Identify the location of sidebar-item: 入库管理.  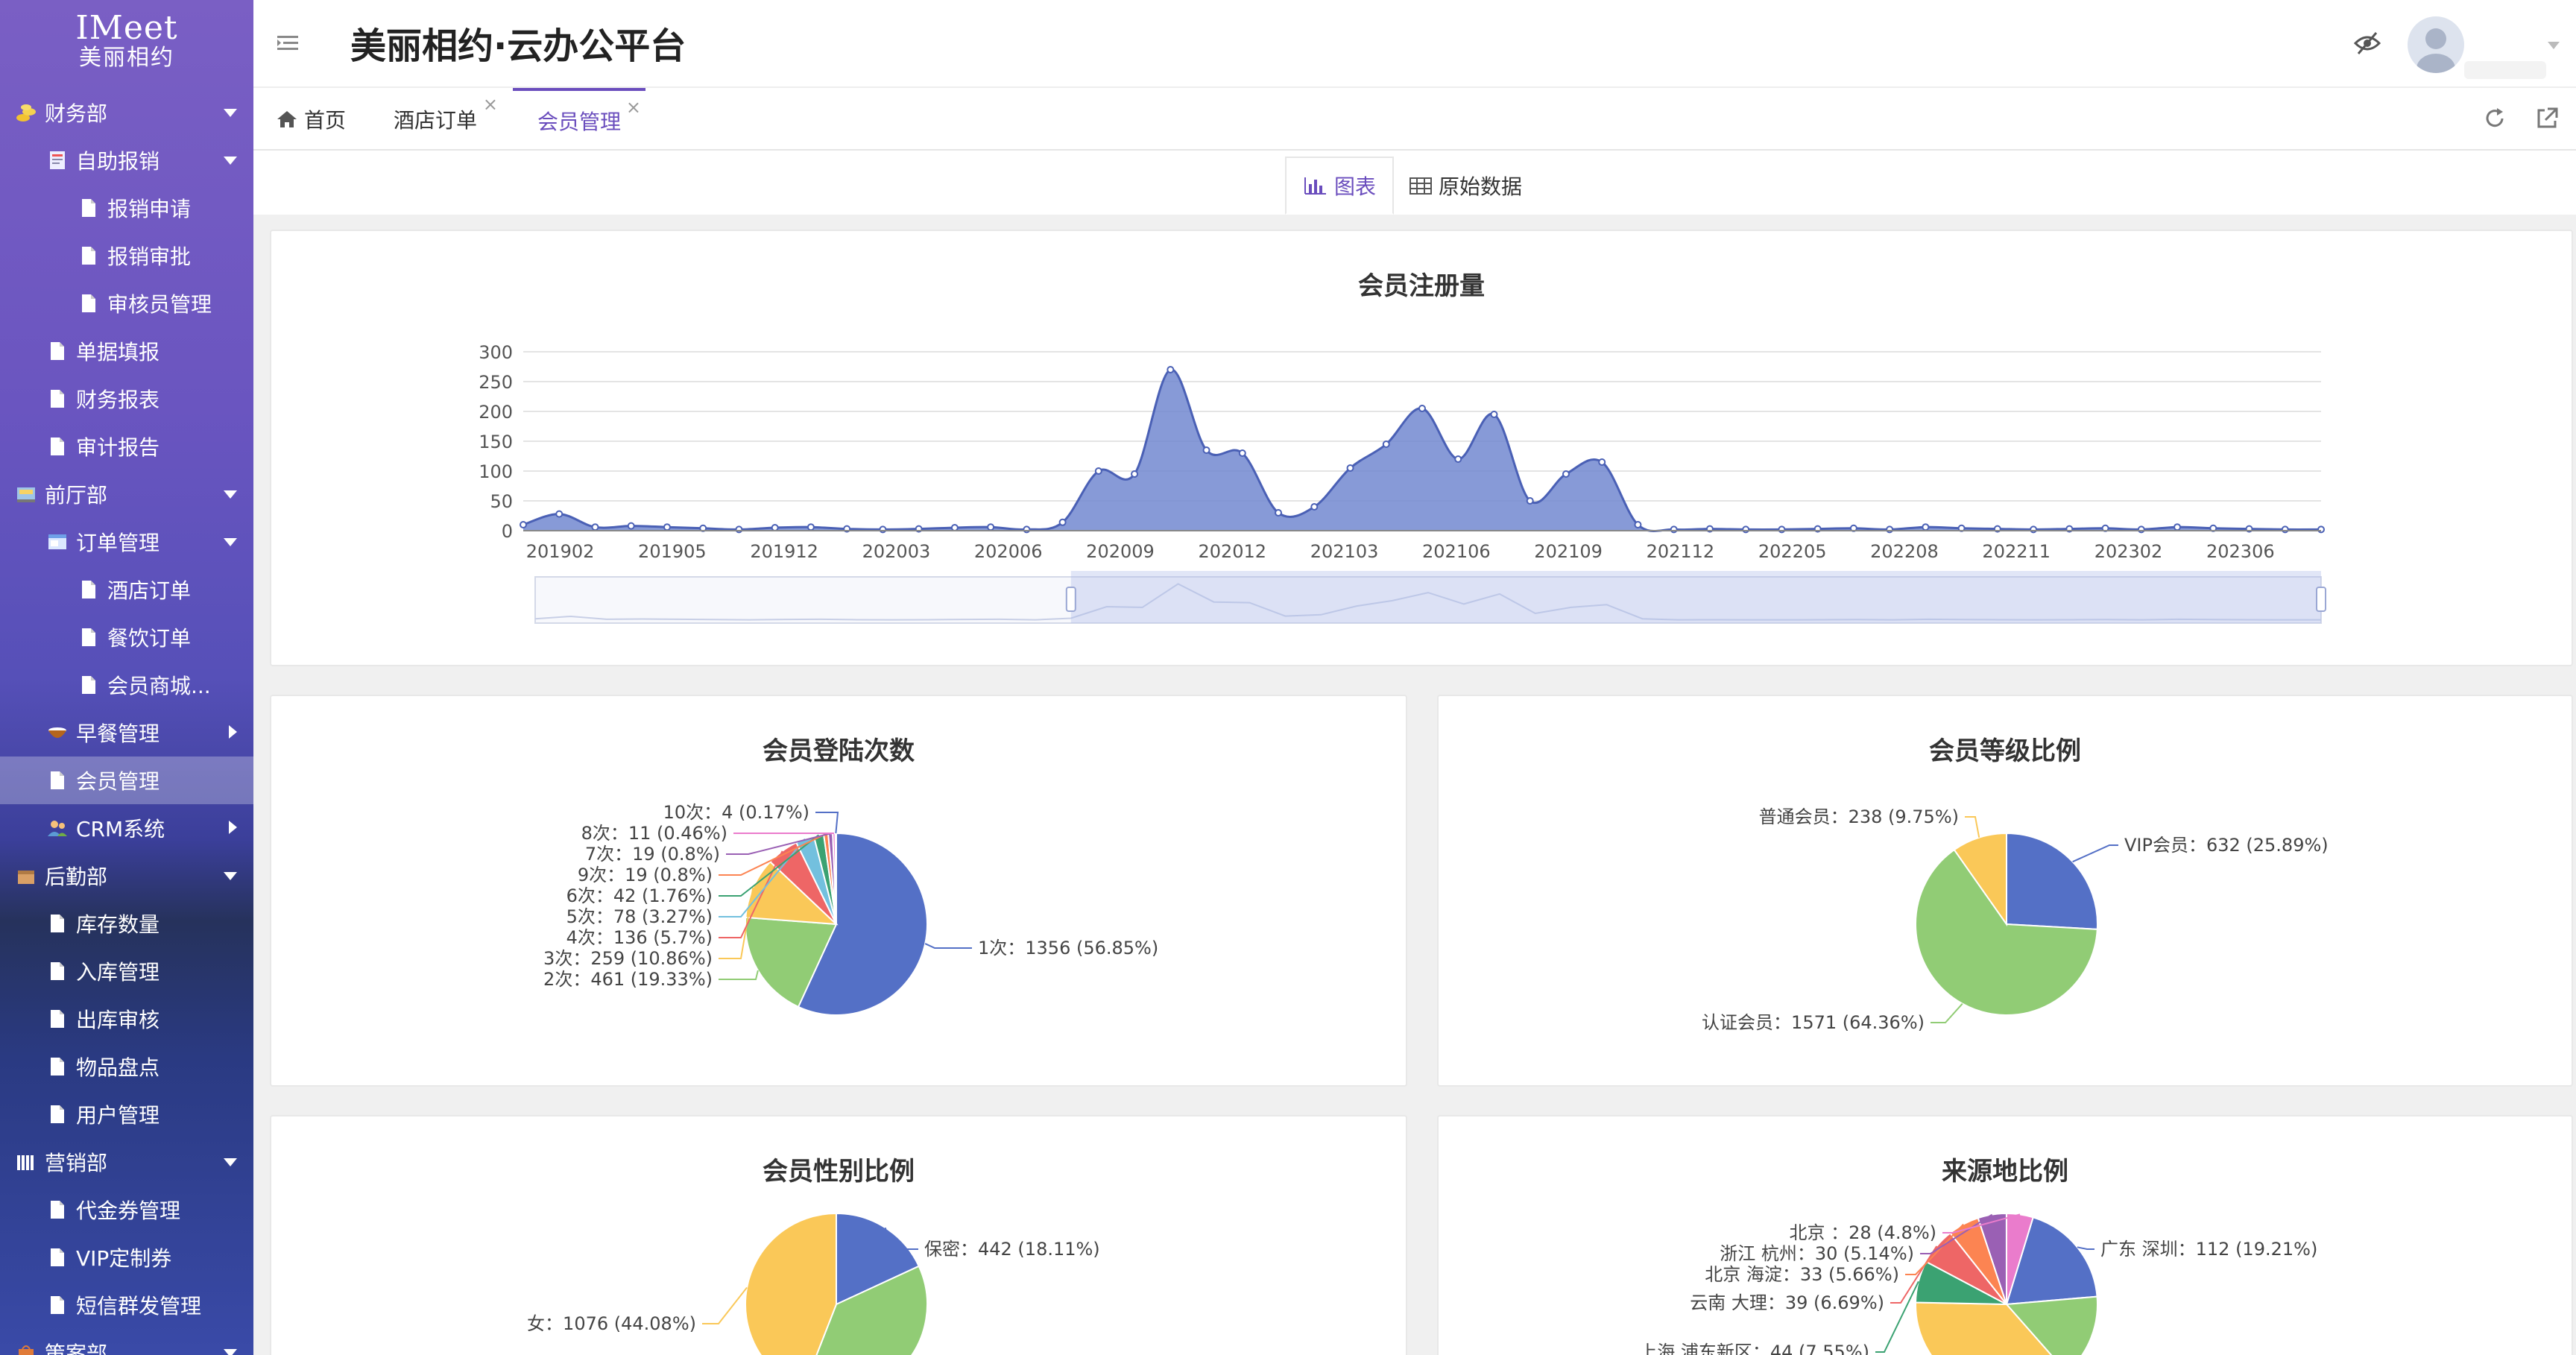
(126, 971).